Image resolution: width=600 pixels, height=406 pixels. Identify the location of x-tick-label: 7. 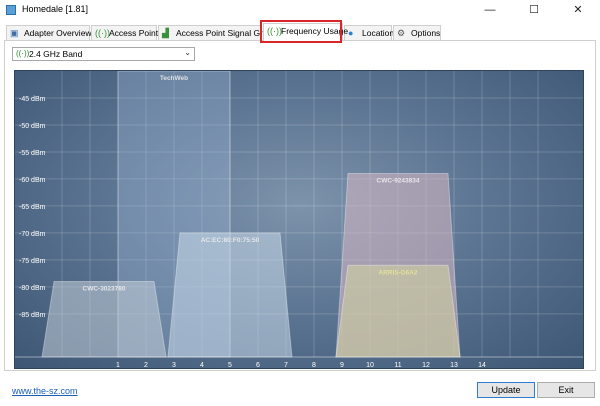
(286, 365).